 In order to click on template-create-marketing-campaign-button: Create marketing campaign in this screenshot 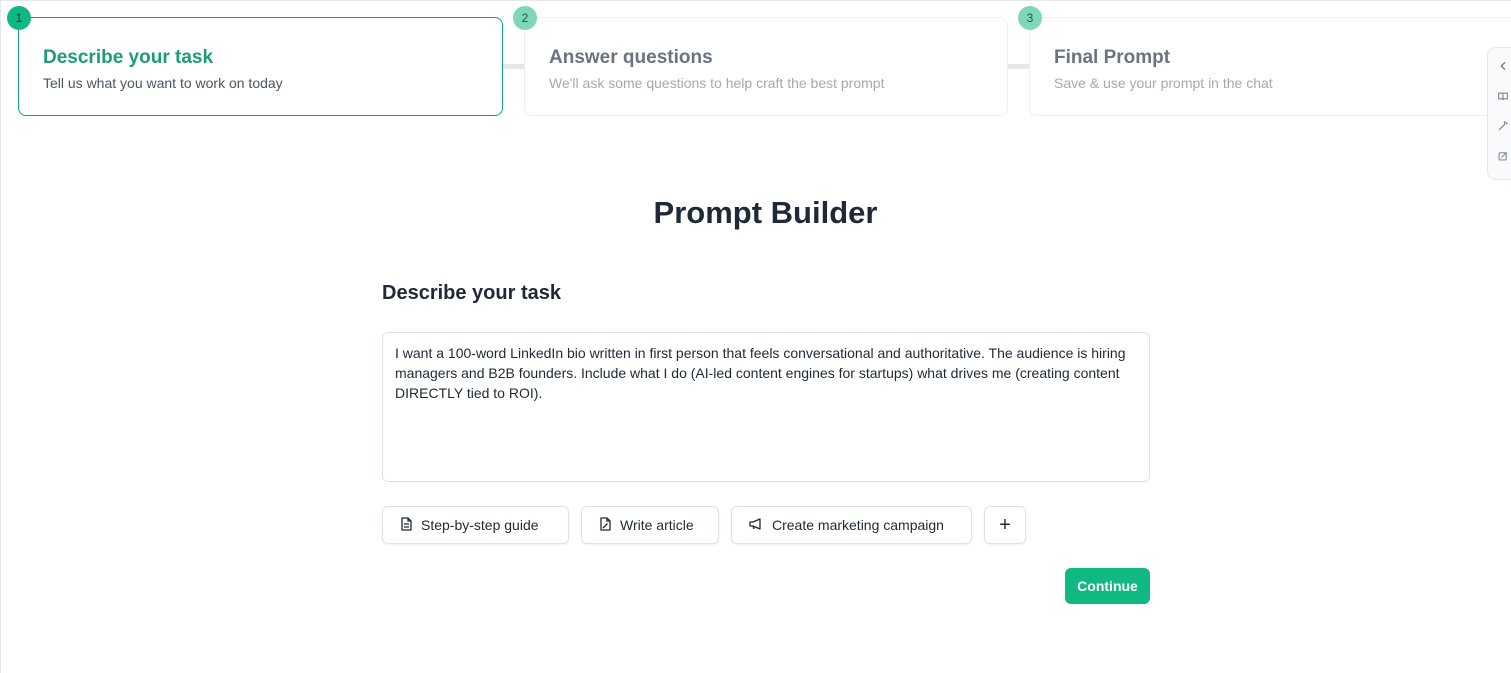, I will do `click(851, 525)`.